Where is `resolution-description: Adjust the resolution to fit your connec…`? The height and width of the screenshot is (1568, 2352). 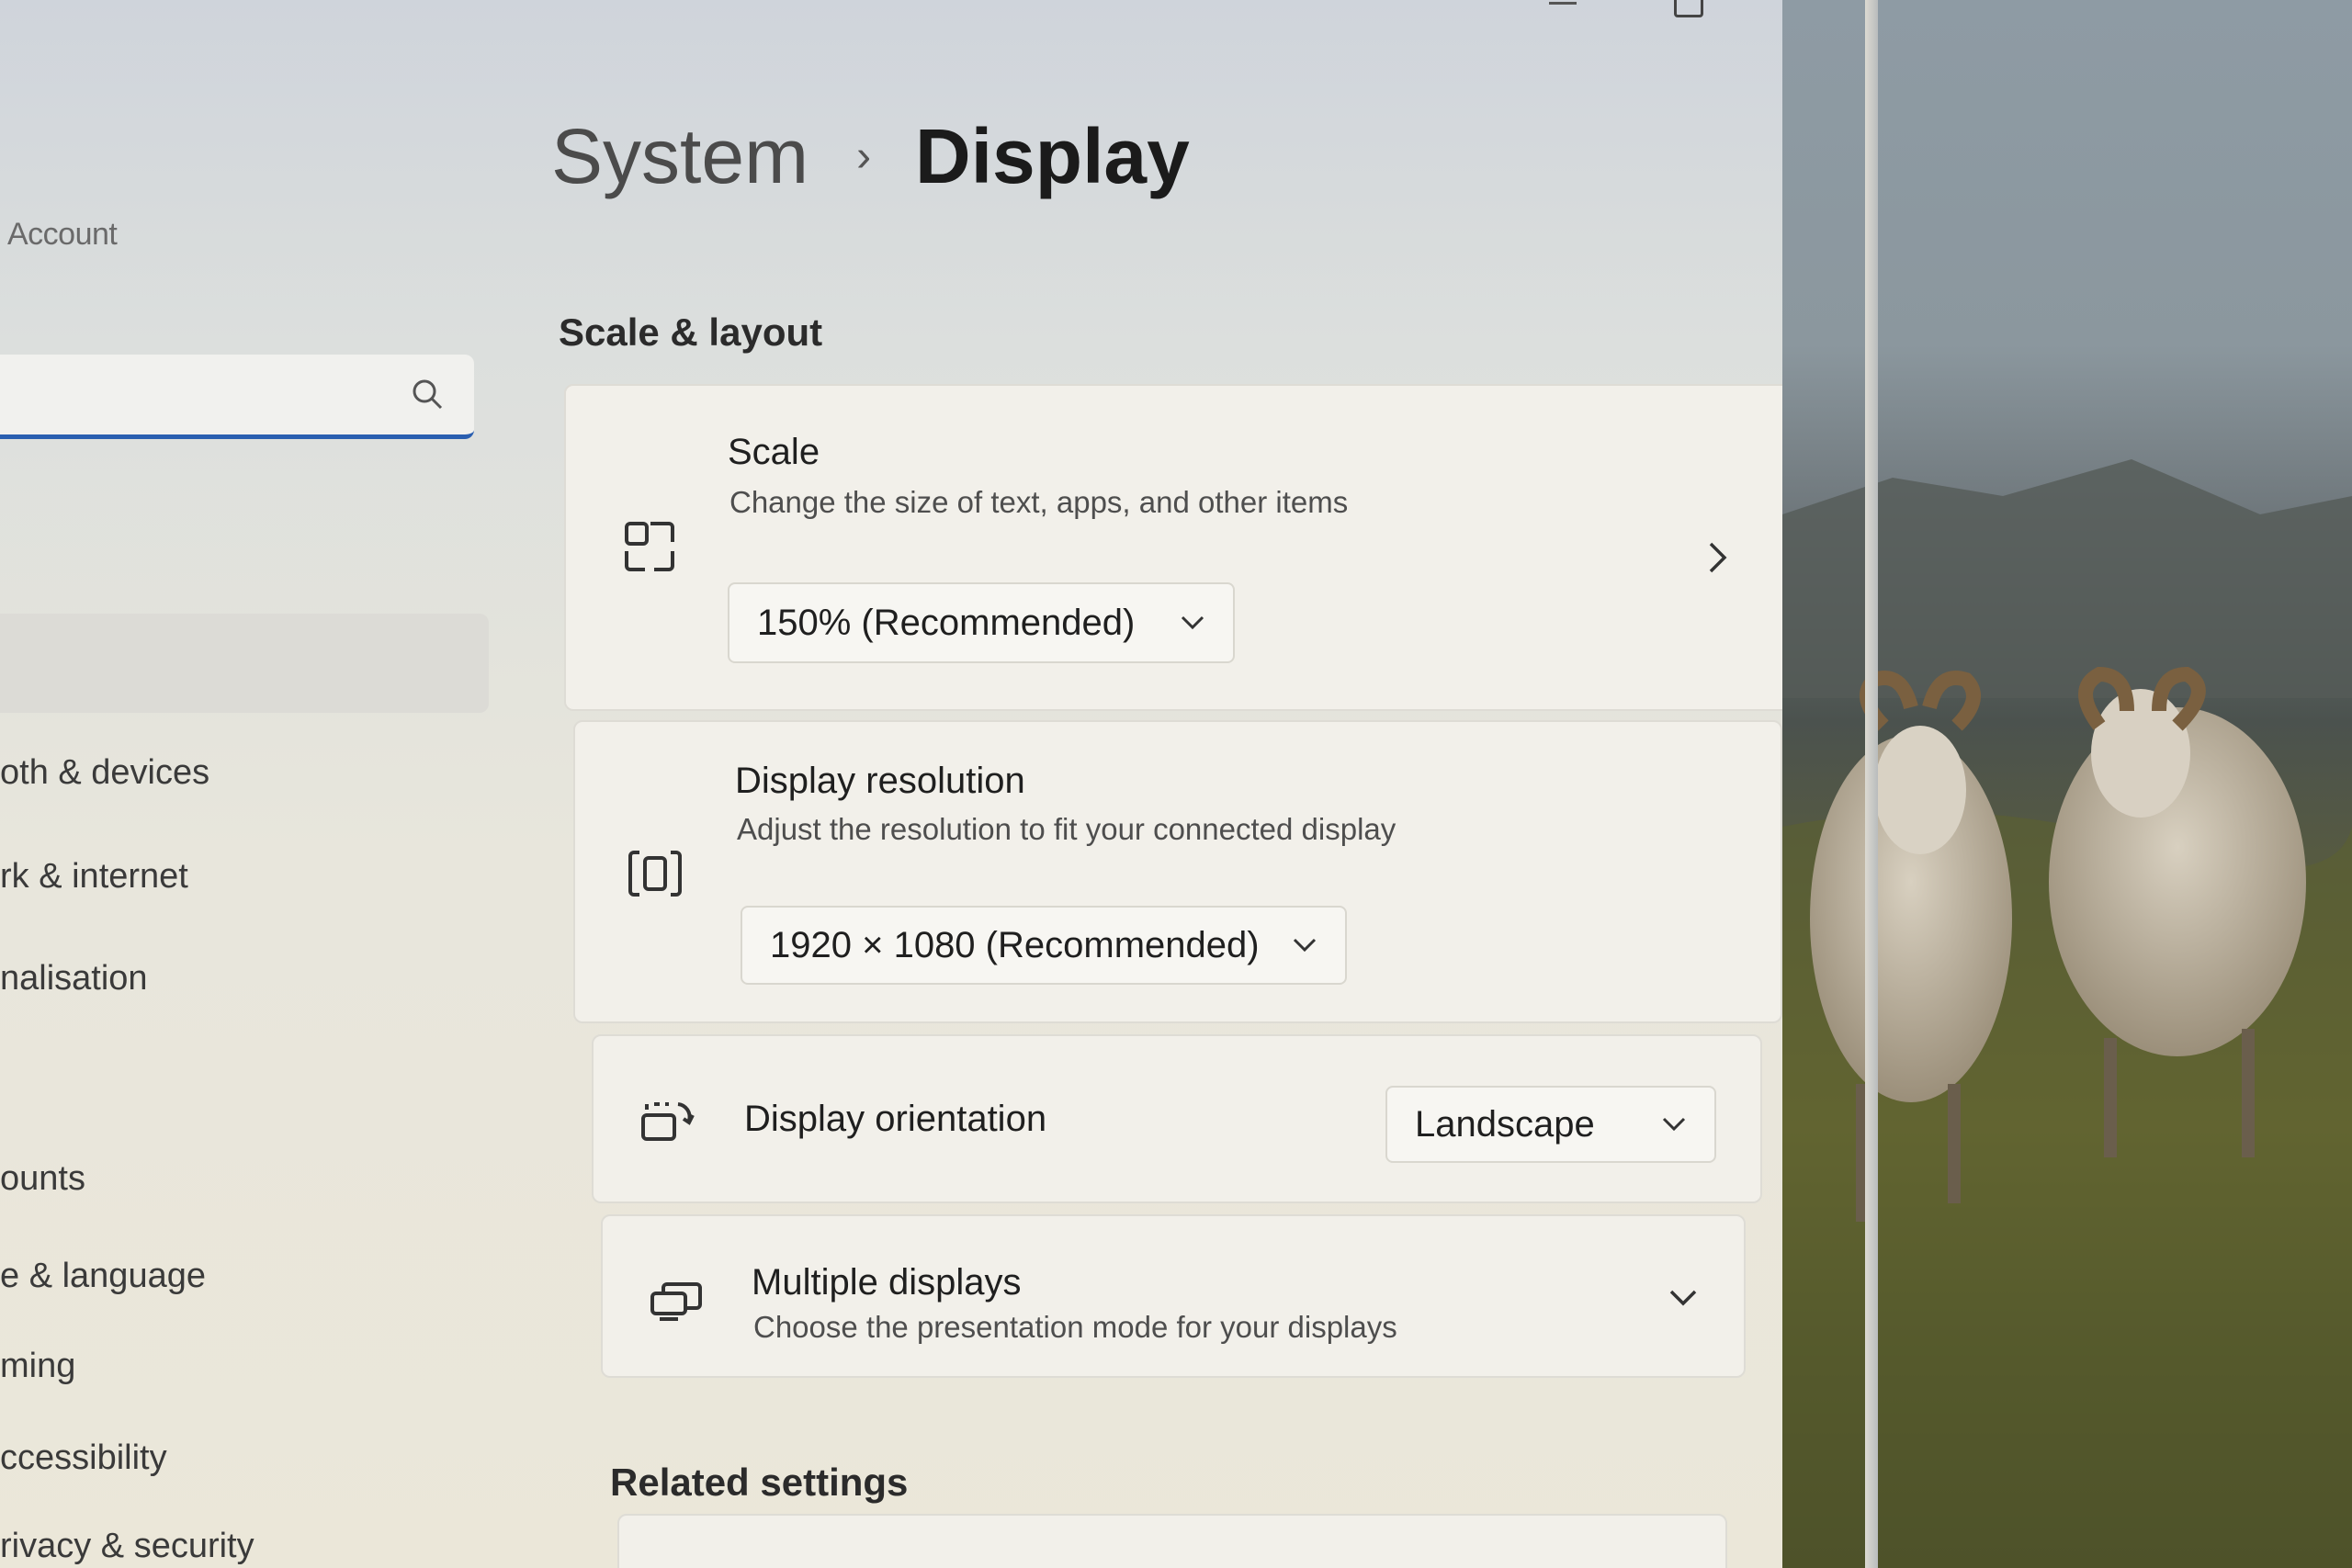
resolution-description: Adjust the resolution to fit your connec… is located at coordinates (1066, 829).